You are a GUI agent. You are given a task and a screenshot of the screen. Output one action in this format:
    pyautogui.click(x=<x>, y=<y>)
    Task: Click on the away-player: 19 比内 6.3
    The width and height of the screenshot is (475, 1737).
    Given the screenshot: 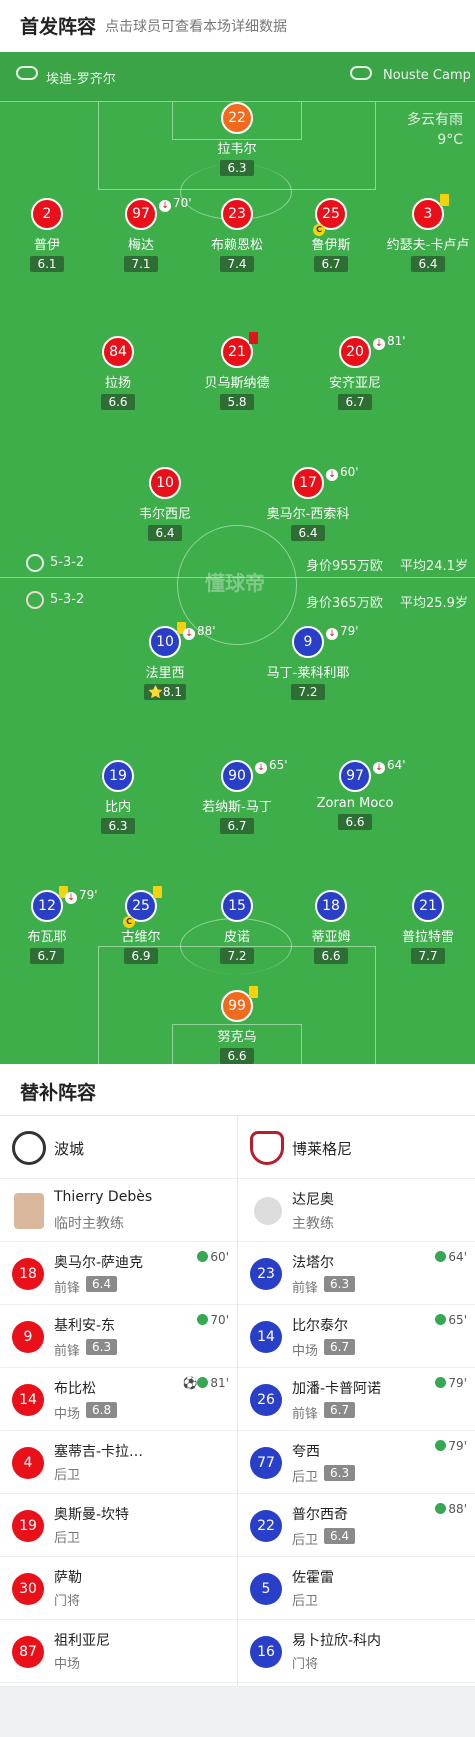 What is the action you would take?
    pyautogui.click(x=118, y=797)
    